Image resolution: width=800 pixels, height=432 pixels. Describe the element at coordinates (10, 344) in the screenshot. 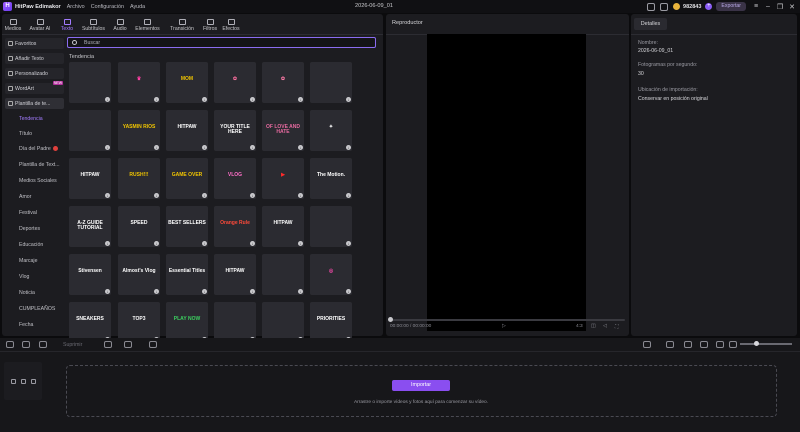

I see `undo-icon` at that location.